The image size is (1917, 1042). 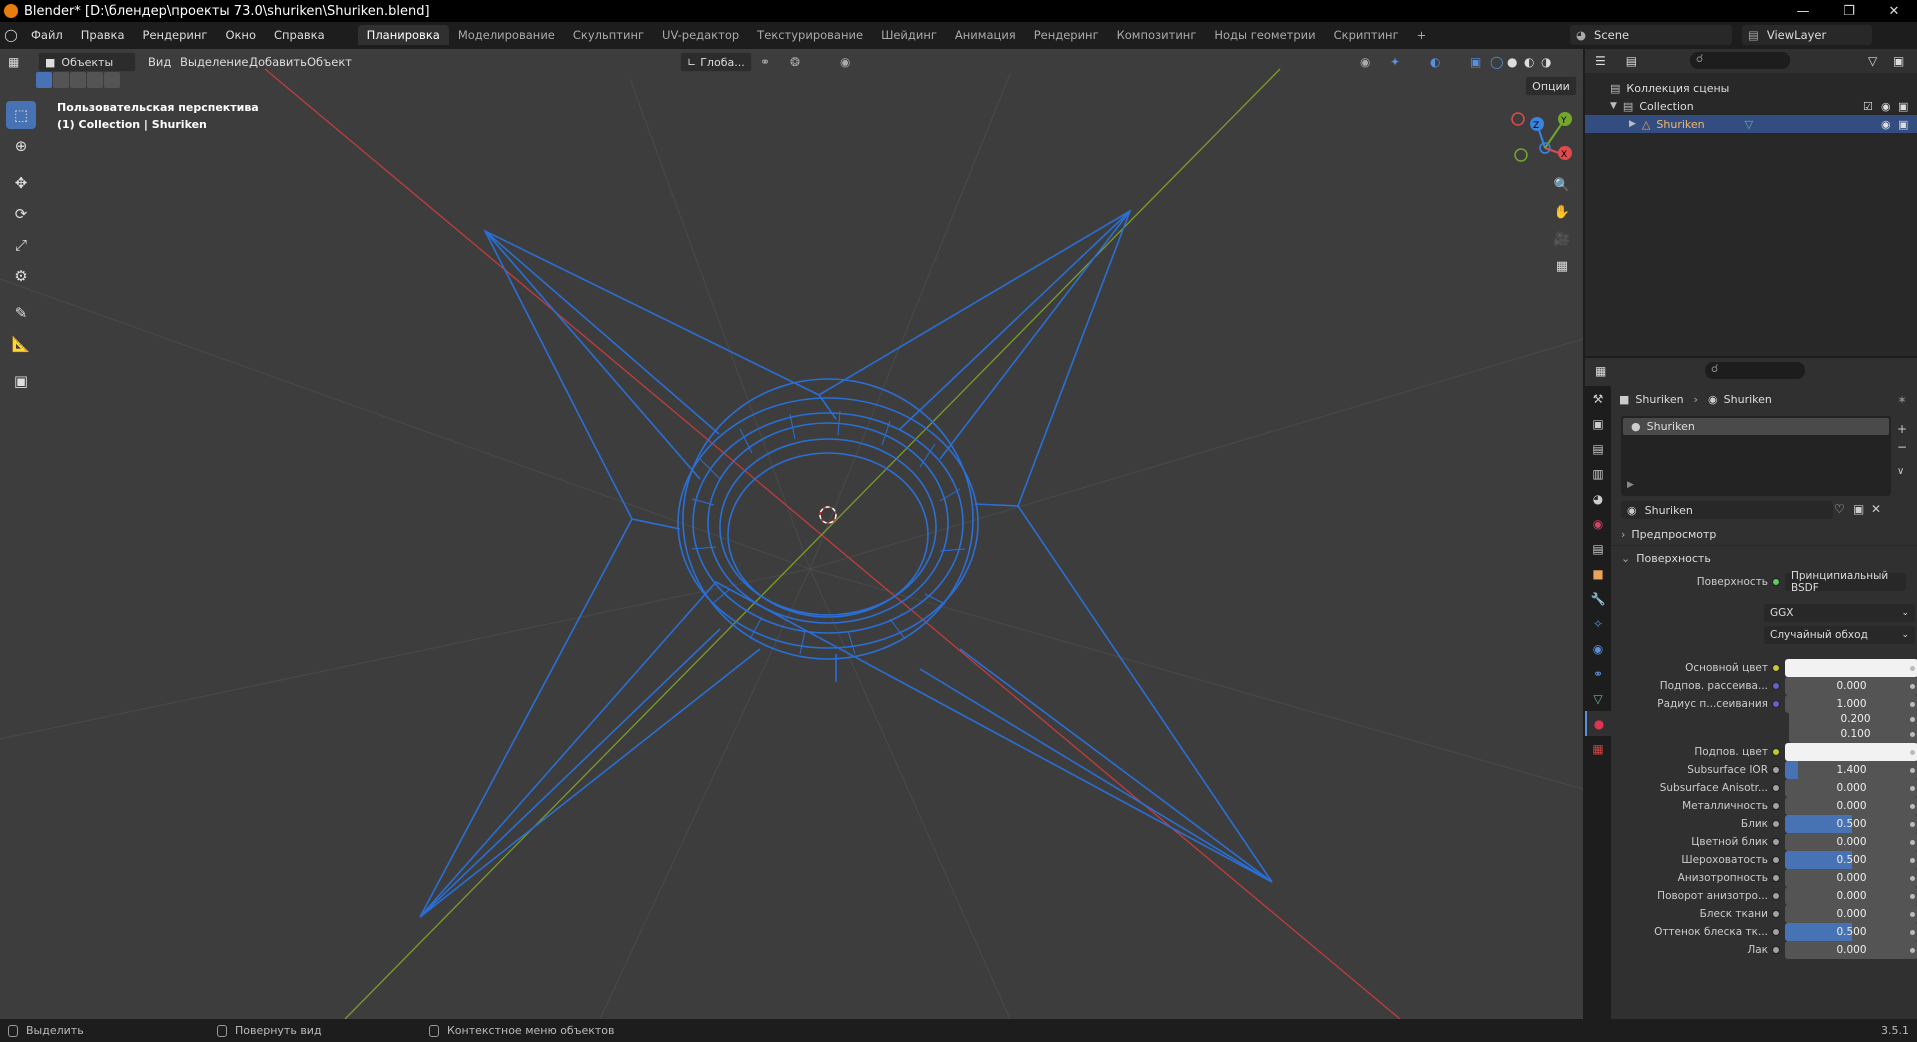 What do you see at coordinates (1600, 61) in the screenshot?
I see `outliner-editor-icon: ☰` at bounding box center [1600, 61].